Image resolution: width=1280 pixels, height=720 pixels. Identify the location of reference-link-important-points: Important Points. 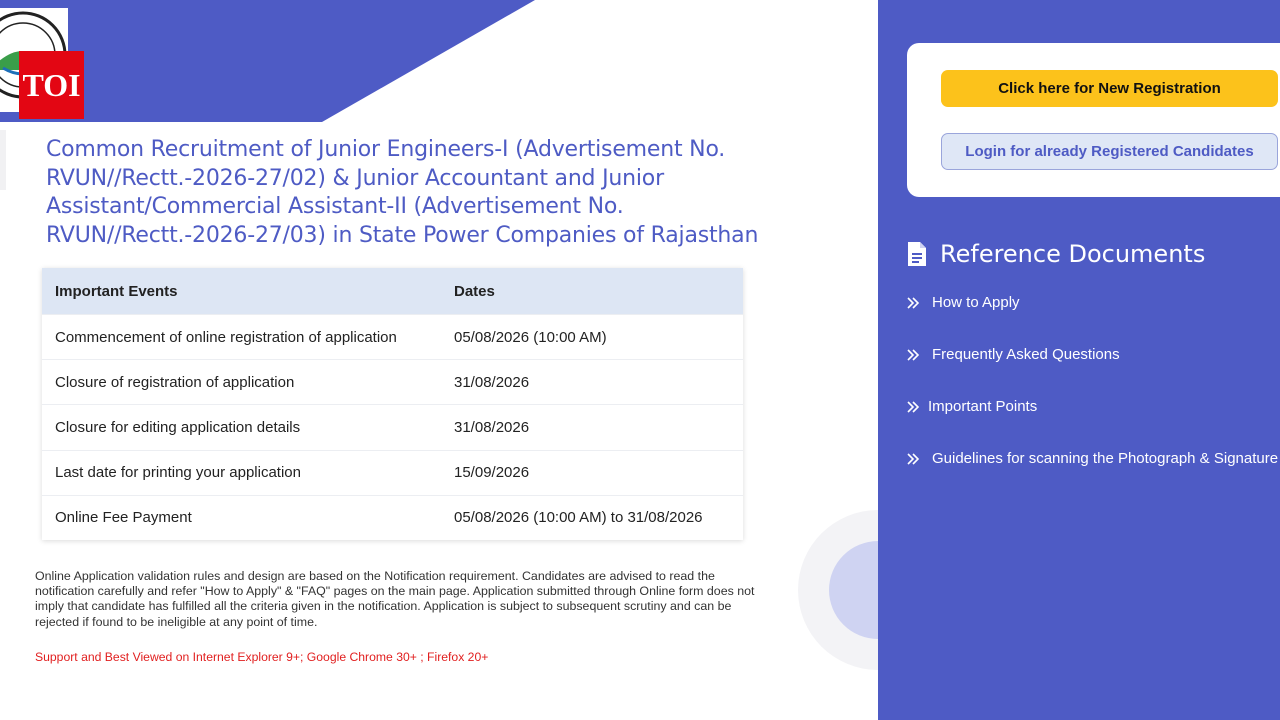
(971, 406).